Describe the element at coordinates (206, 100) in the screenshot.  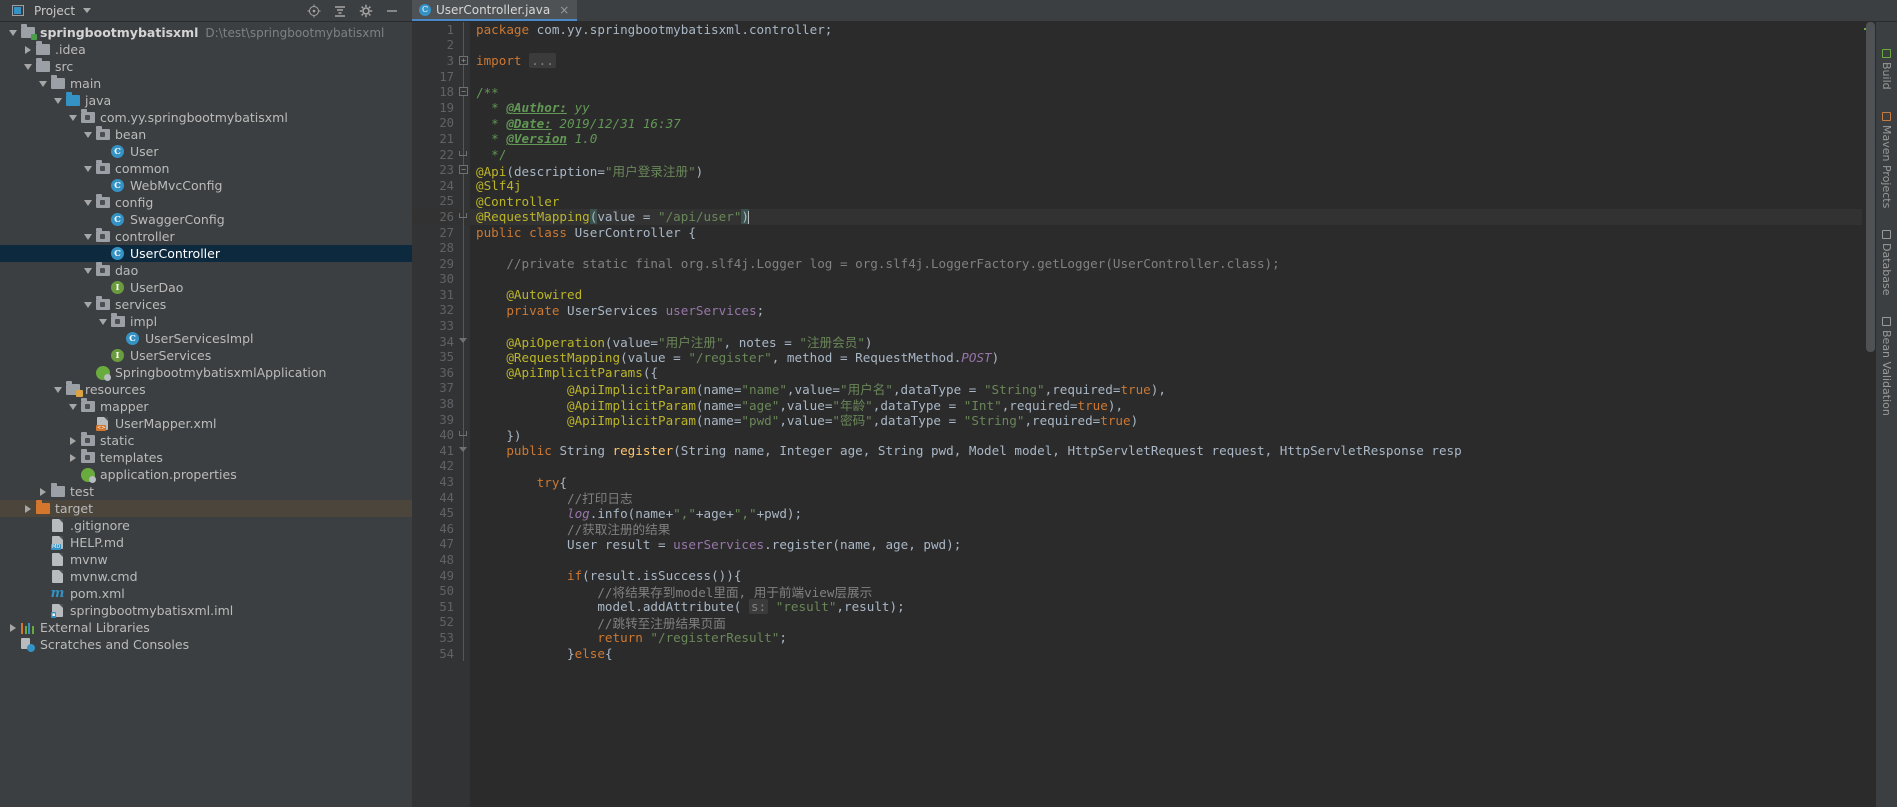
I see `tree-node-java: java` at that location.